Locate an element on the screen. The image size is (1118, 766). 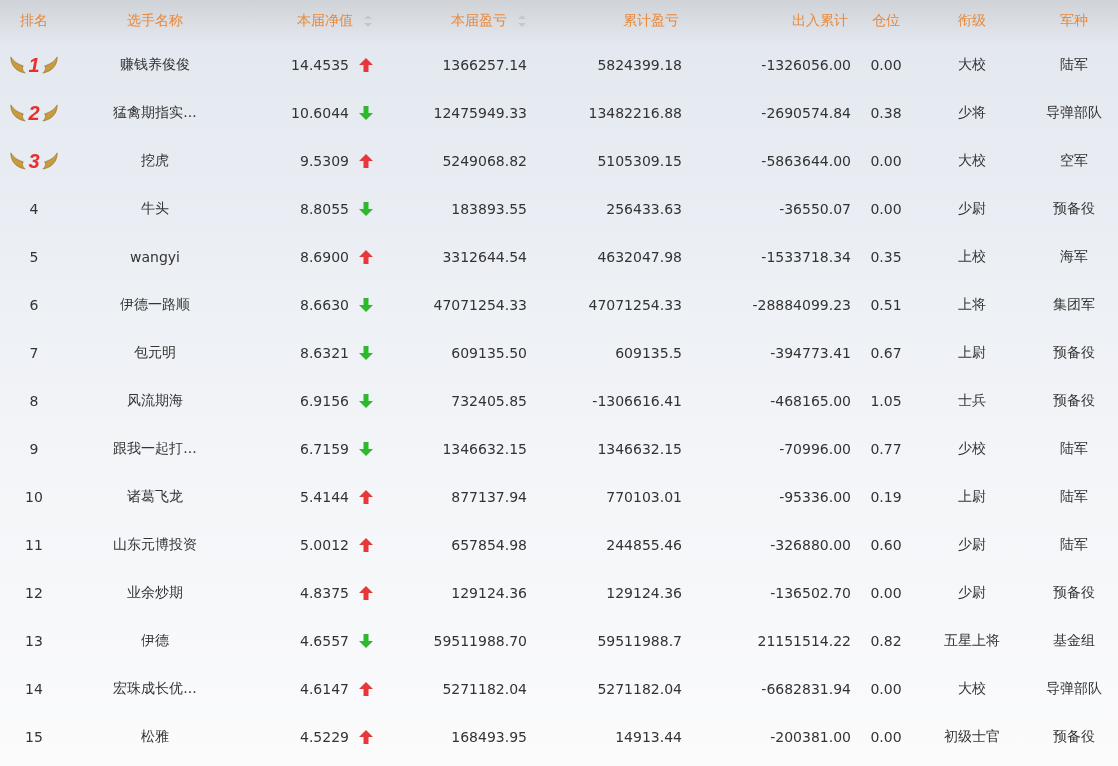
rank-title: 初级士官 is located at coordinates (972, 737).